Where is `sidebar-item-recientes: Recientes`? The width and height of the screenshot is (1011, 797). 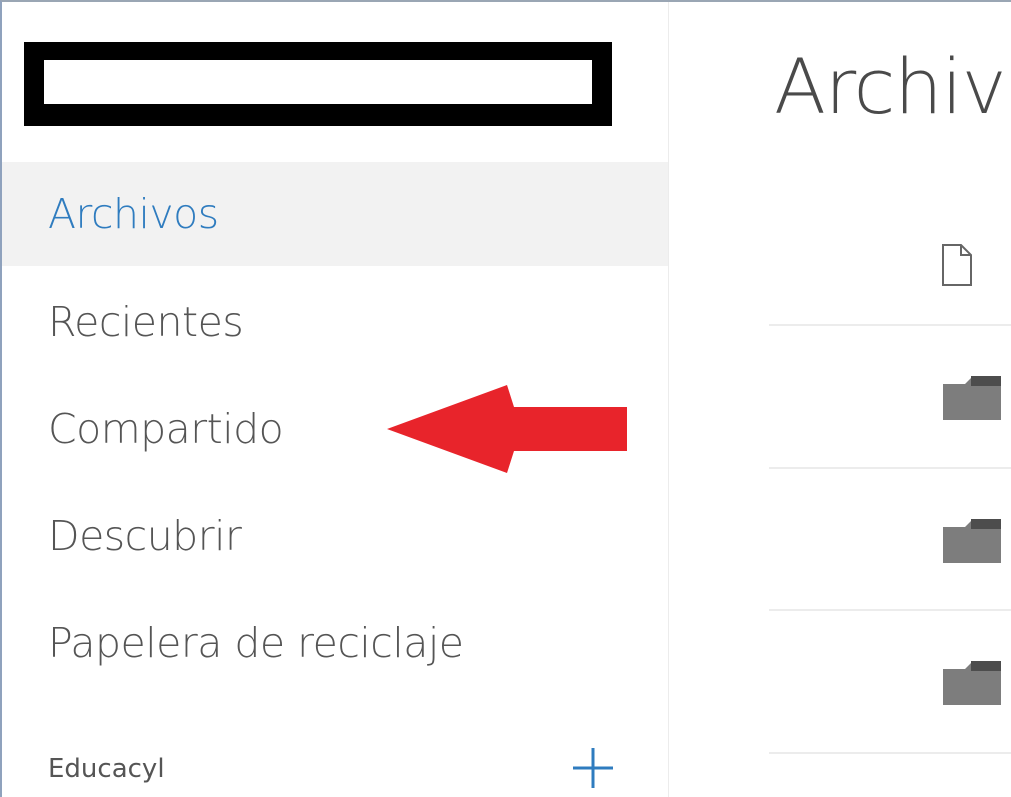
sidebar-item-recientes: Recientes is located at coordinates (335, 322).